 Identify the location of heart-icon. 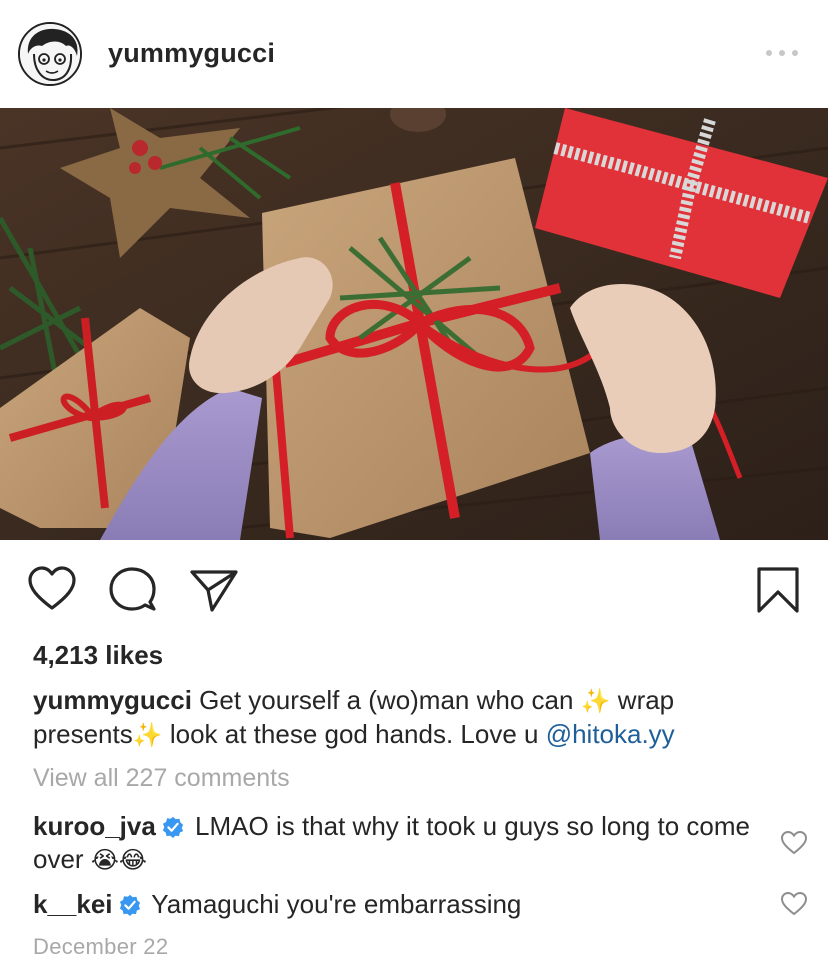
(52, 588).